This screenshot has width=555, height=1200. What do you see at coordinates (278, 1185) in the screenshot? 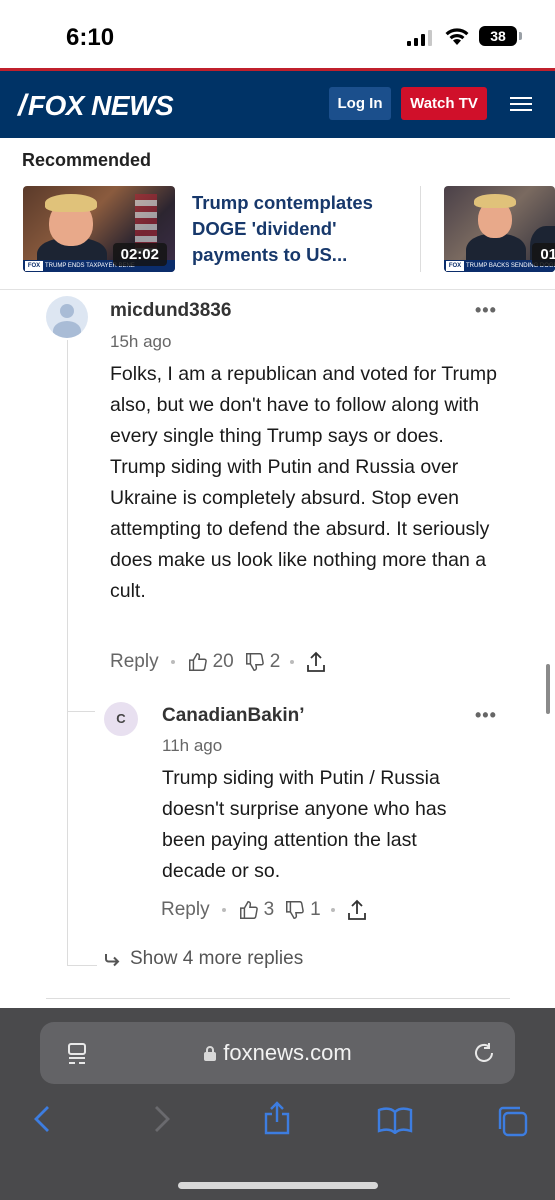
I see `home-indicator` at bounding box center [278, 1185].